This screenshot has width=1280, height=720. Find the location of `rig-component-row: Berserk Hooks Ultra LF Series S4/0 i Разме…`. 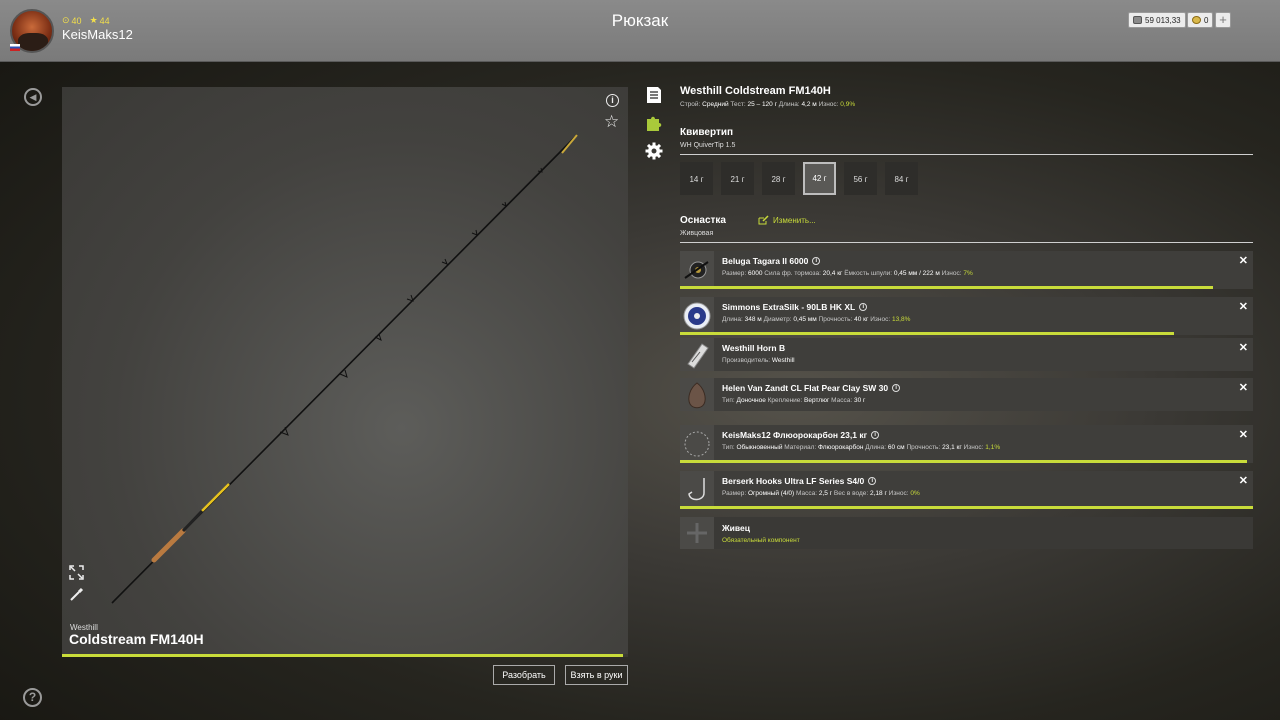

rig-component-row: Berserk Hooks Ultra LF Series S4/0 i Разме… is located at coordinates (966, 490).